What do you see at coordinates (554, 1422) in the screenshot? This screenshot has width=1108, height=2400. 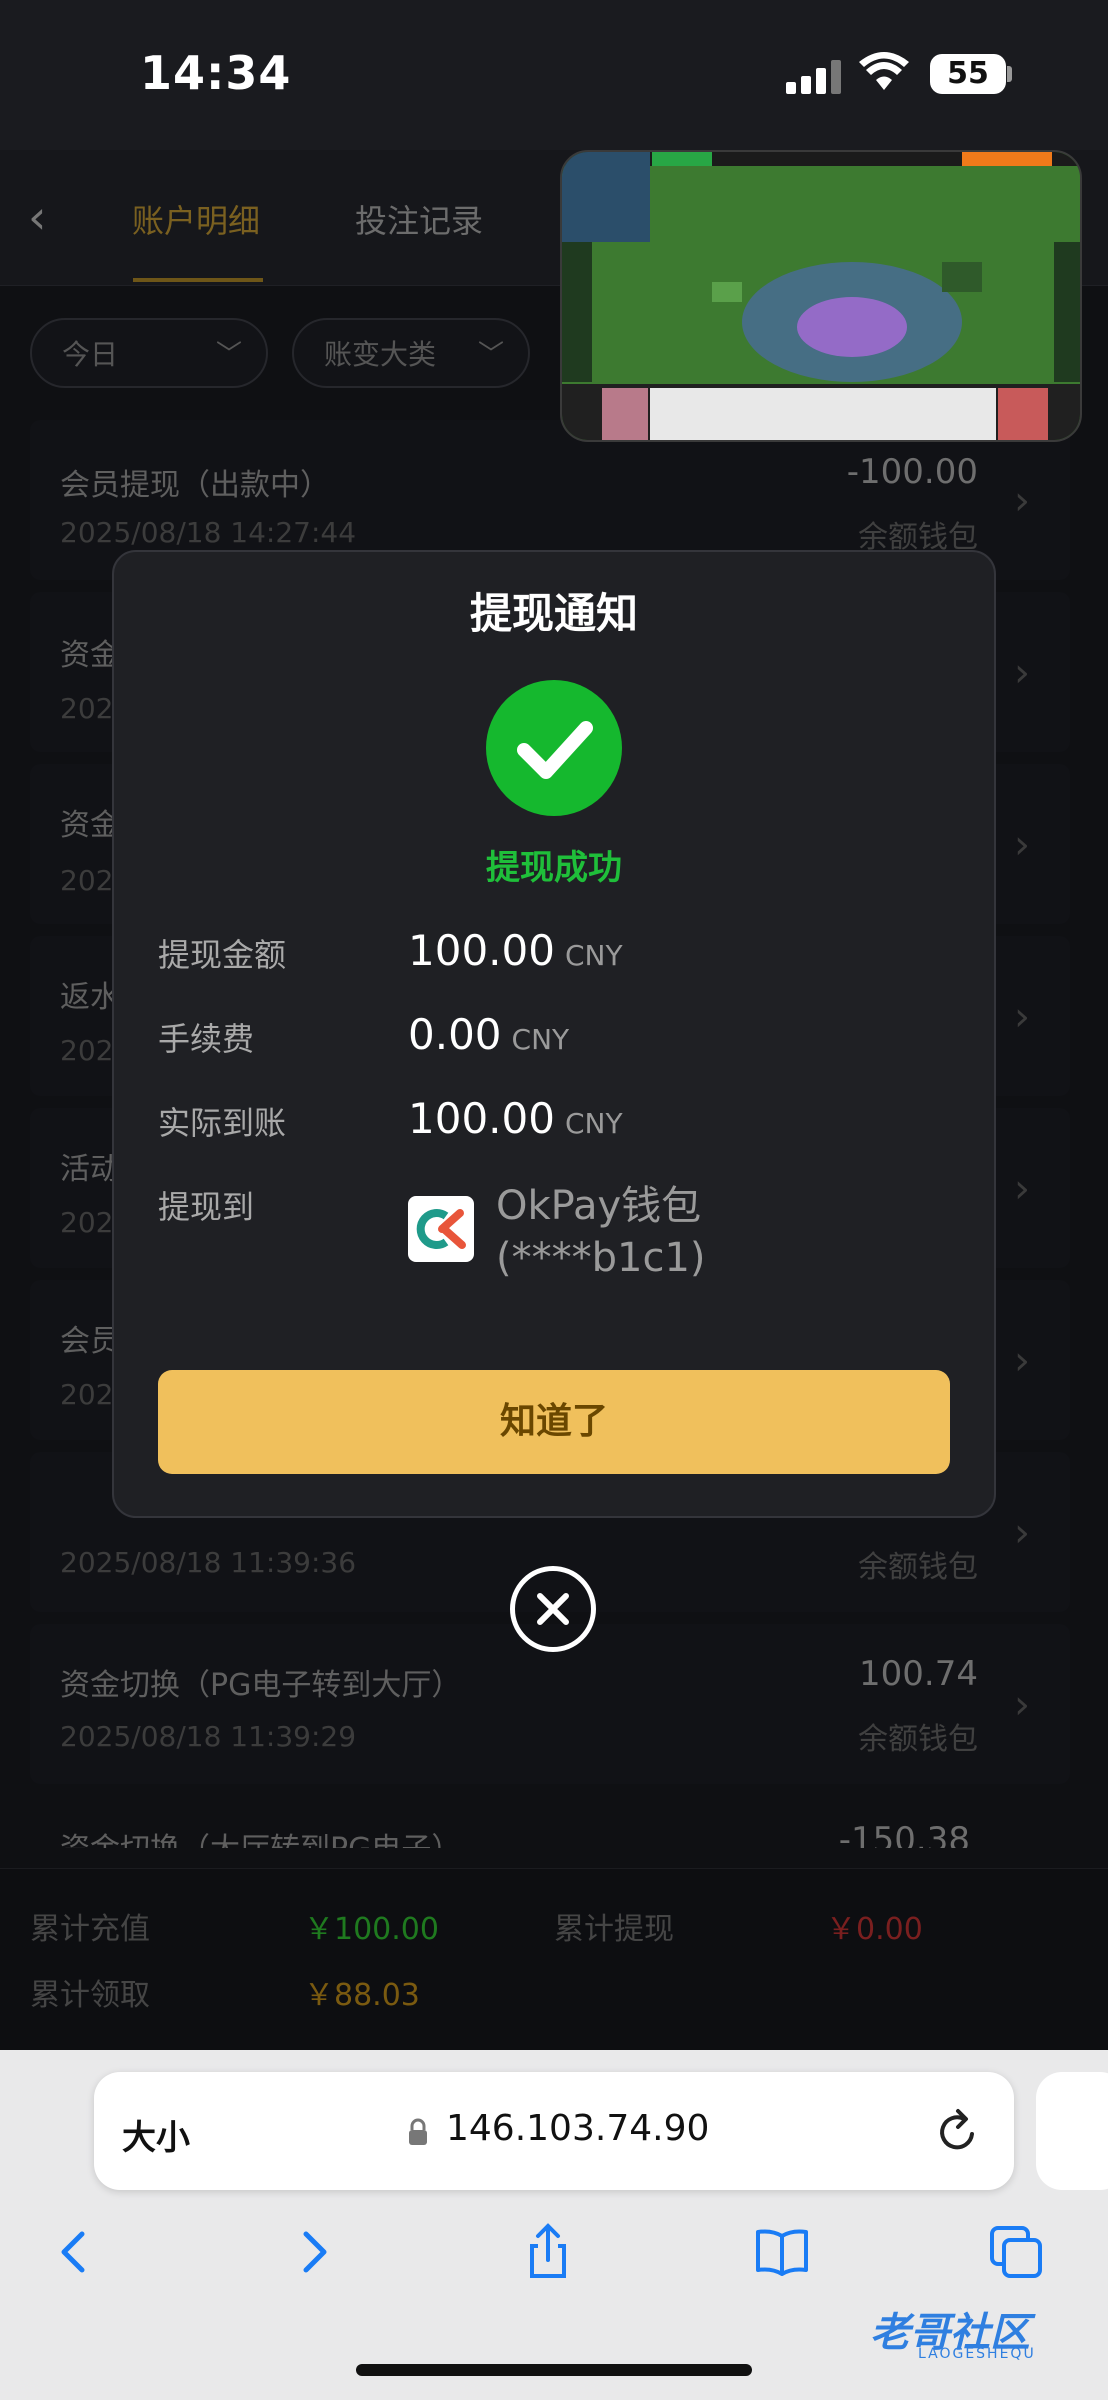 I see `confirm-button: 知道了` at bounding box center [554, 1422].